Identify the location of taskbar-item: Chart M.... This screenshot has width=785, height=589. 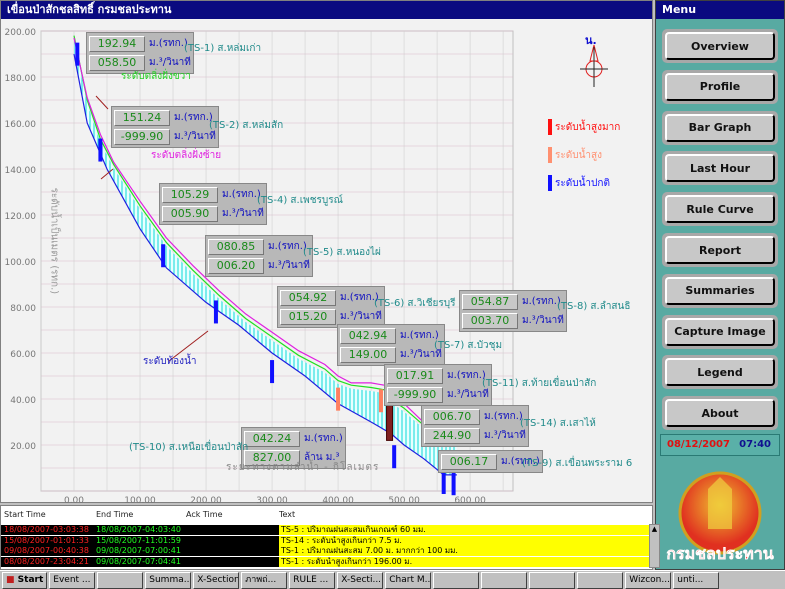
(408, 580).